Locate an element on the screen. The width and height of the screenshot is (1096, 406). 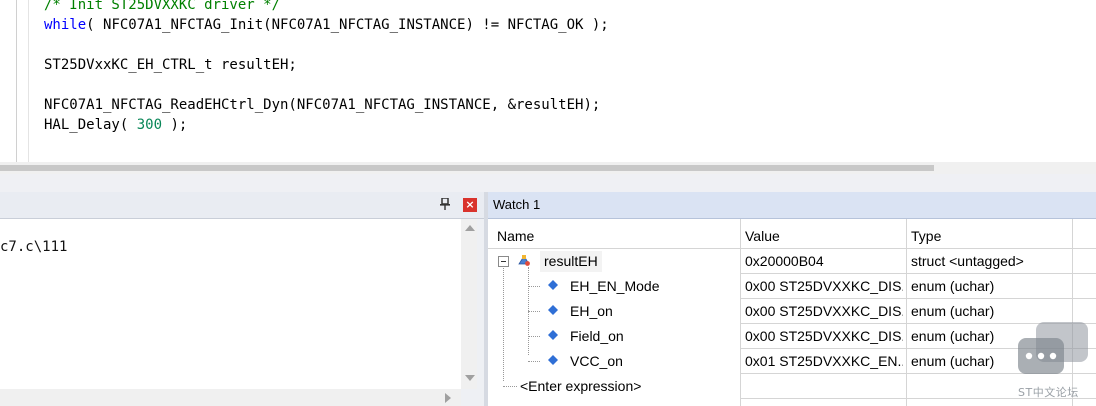
column-header-value: Value is located at coordinates (824, 236).